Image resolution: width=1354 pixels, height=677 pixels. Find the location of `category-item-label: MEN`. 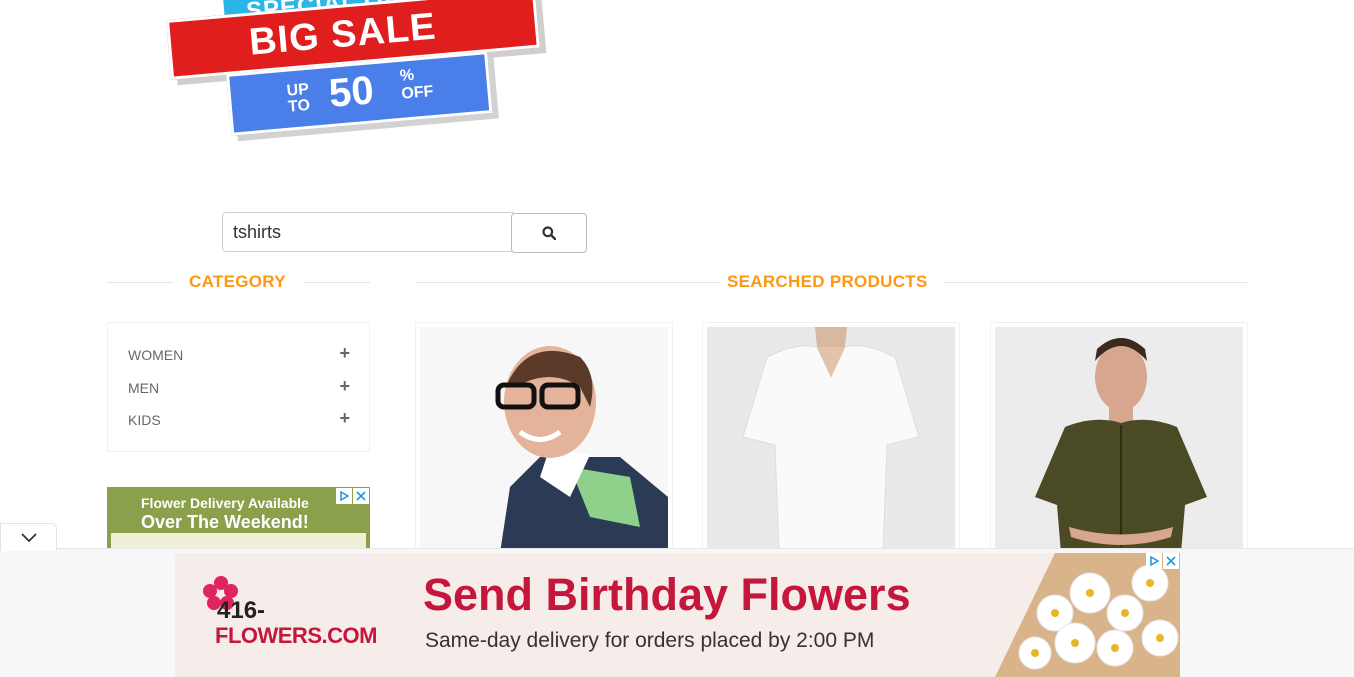

category-item-label: MEN is located at coordinates (144, 388).